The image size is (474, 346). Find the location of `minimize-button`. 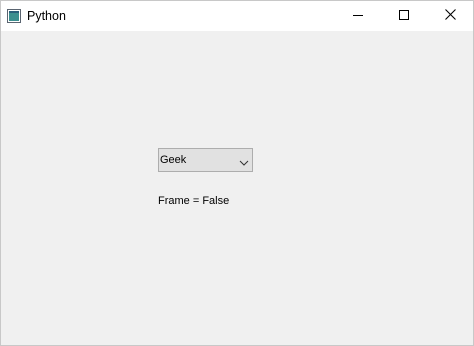

minimize-button is located at coordinates (358, 16).